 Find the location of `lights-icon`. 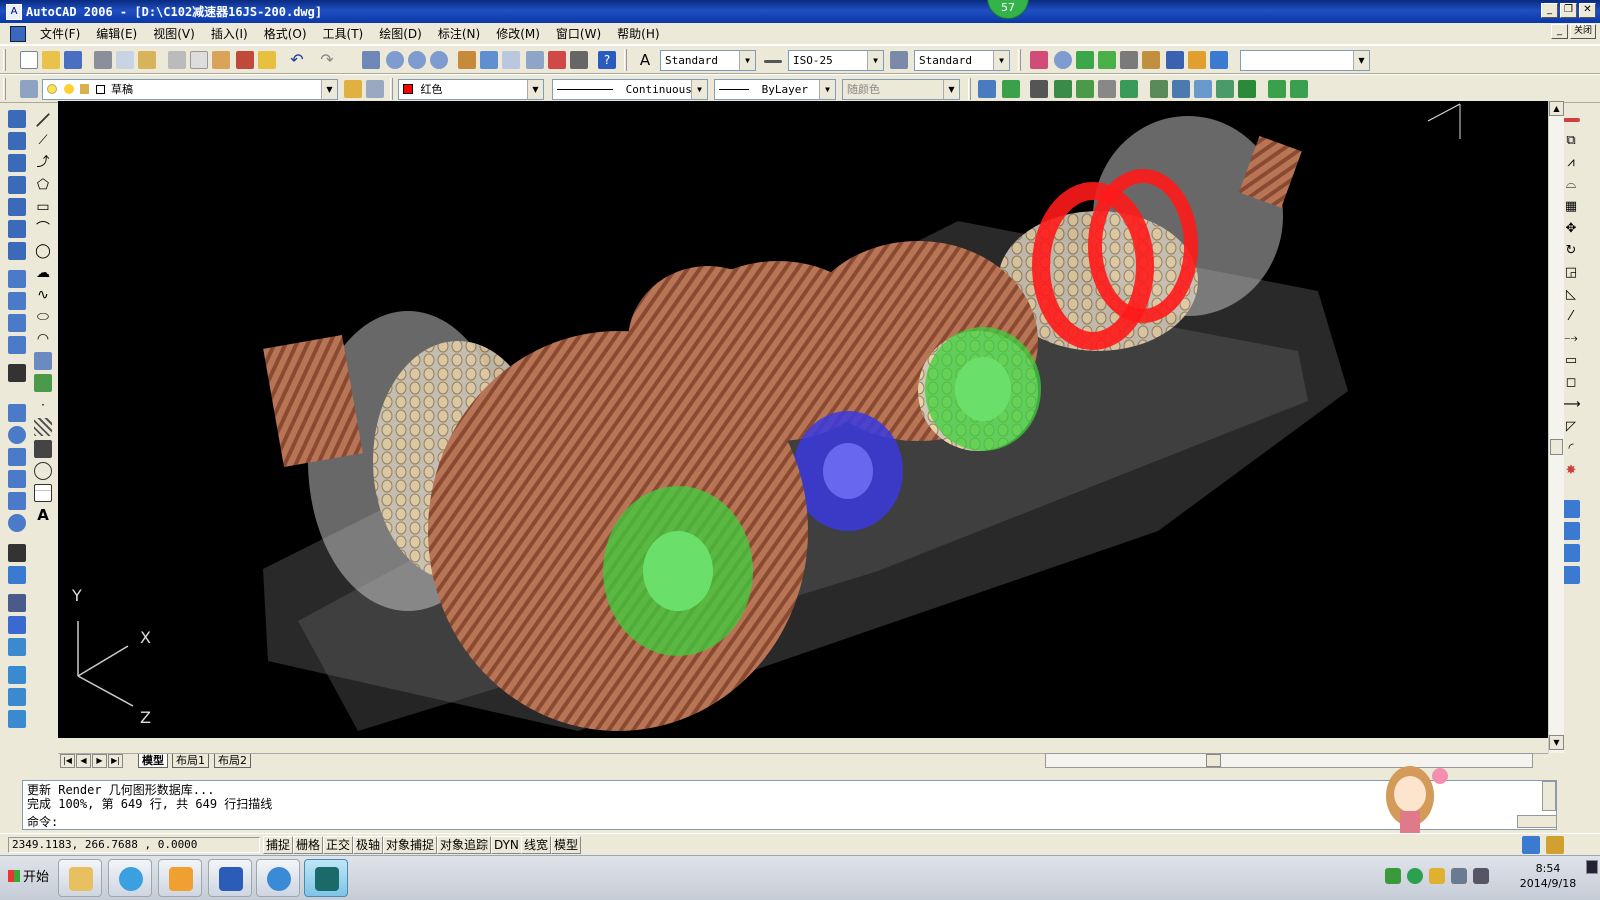

lights-icon is located at coordinates (1197, 60).